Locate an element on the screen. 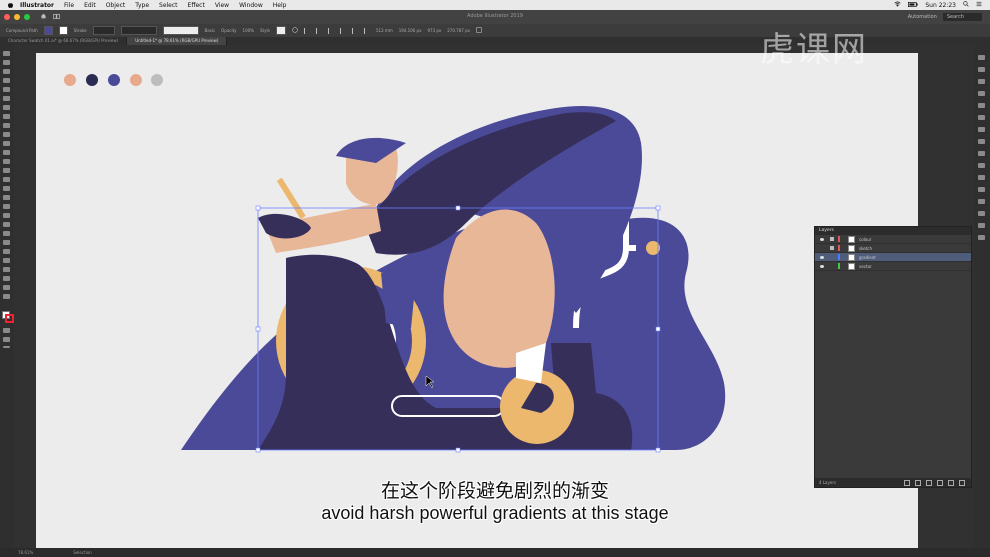 This screenshot has height=557, width=990. align-top-icon is located at coordinates (343, 30).